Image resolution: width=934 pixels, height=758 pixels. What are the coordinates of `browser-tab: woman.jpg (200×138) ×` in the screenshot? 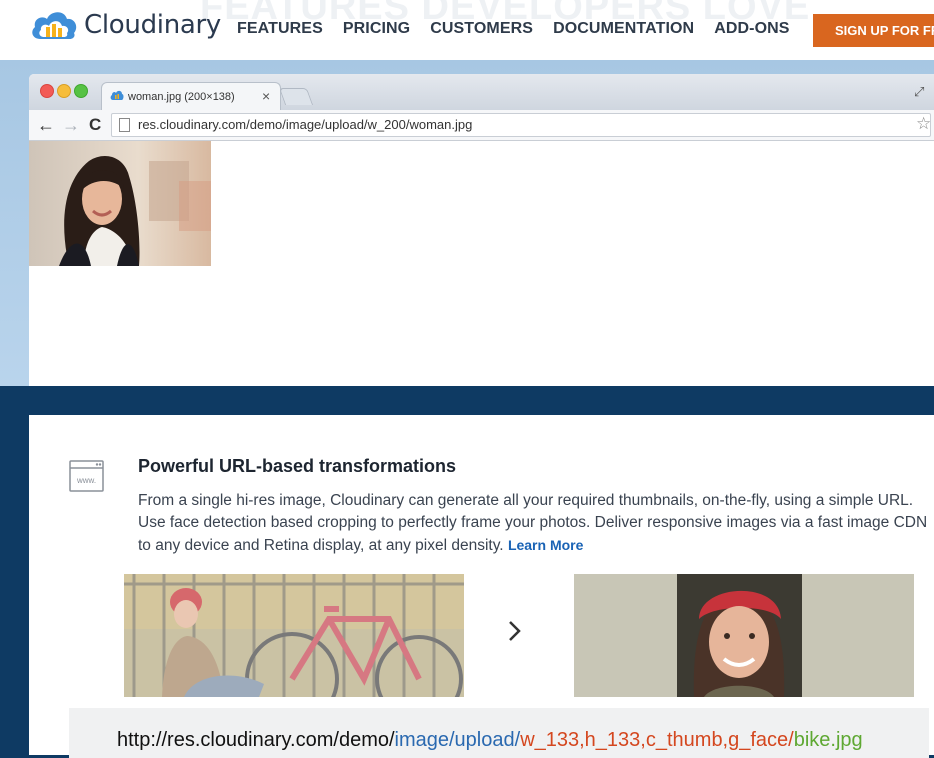 It's located at (191, 96).